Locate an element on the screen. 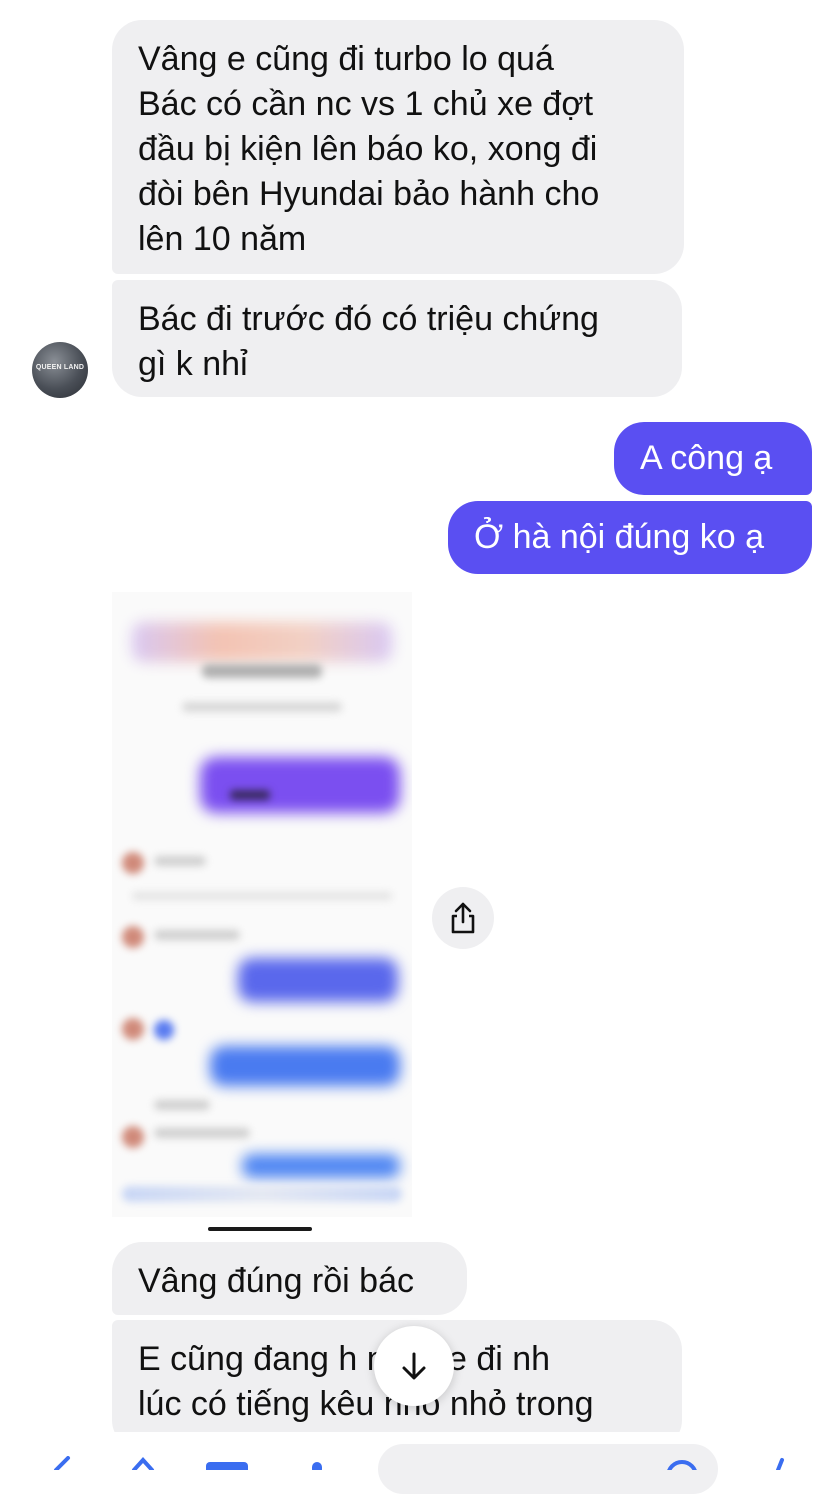  arrow-down-icon is located at coordinates (414, 1366).